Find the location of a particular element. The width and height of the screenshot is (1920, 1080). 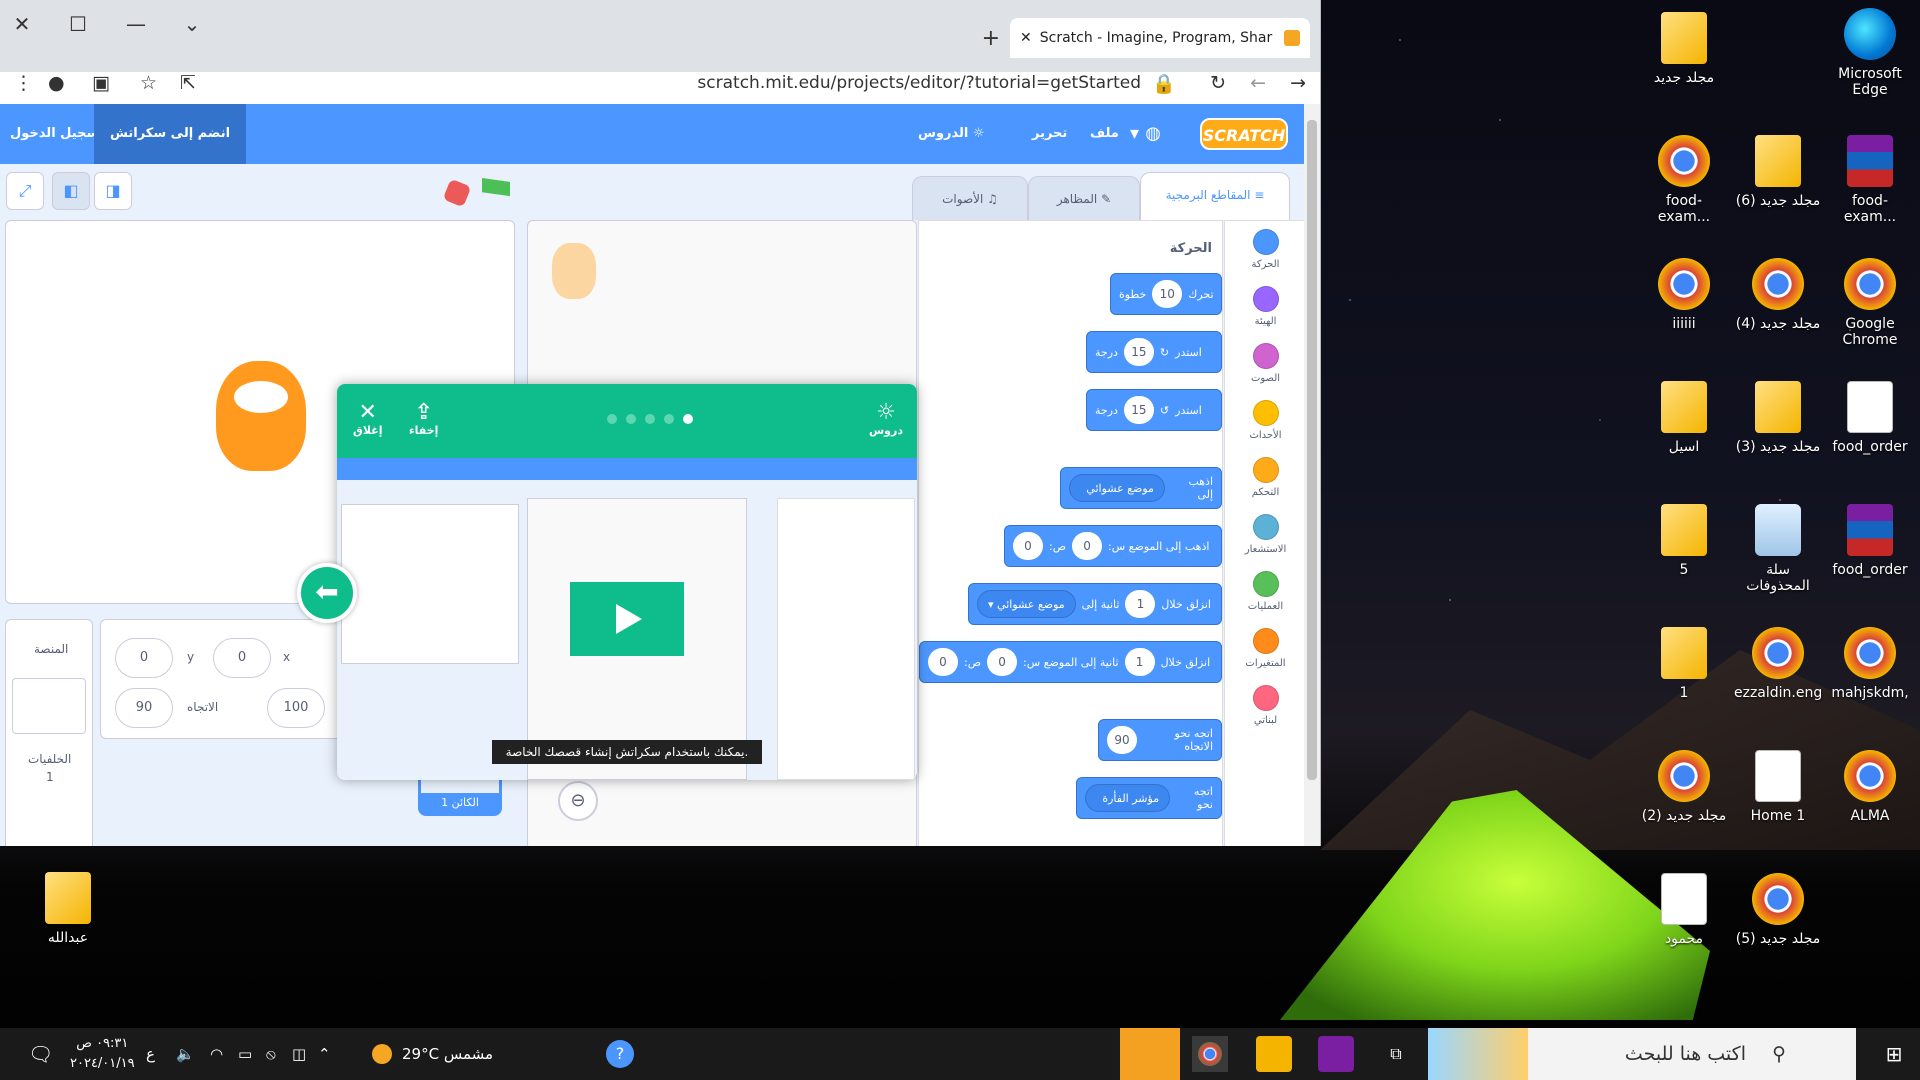

desktop-icon-doc: Home 1 is located at coordinates (1778, 787).